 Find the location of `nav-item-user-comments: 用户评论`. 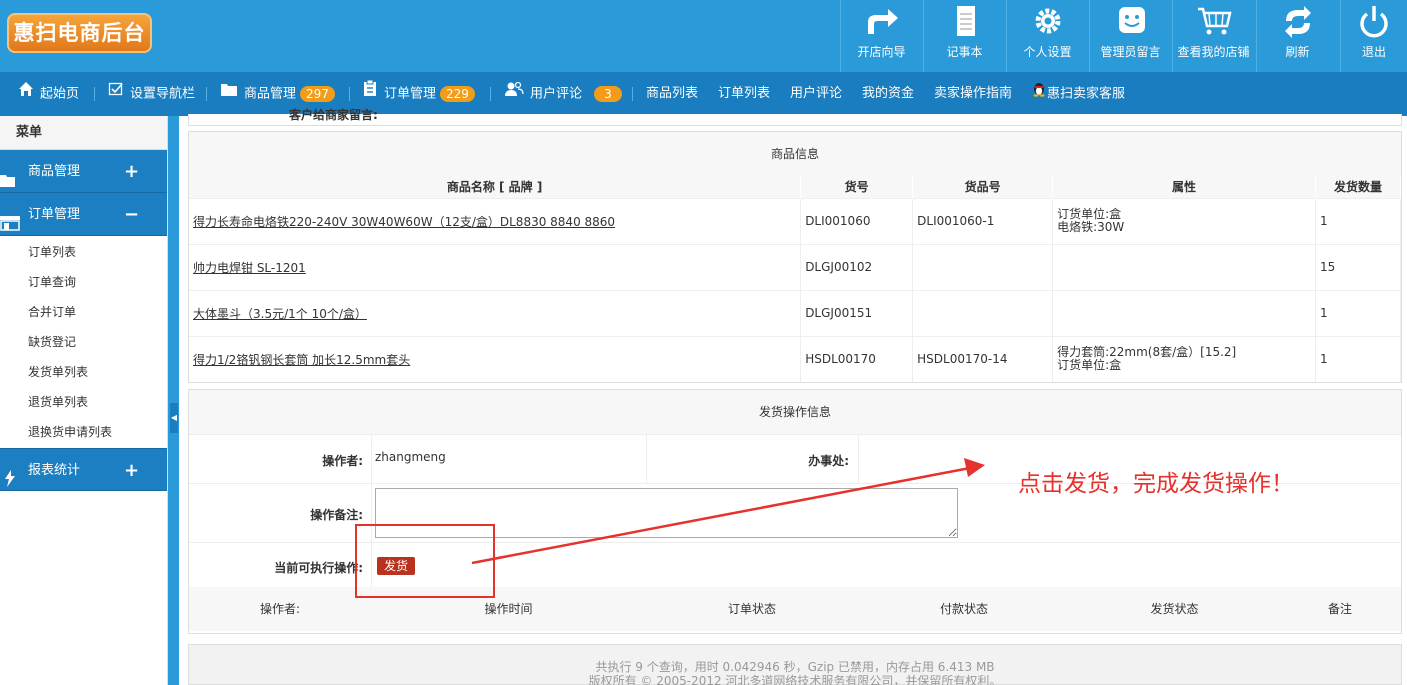

nav-item-user-comments: 用户评论 is located at coordinates (816, 94).